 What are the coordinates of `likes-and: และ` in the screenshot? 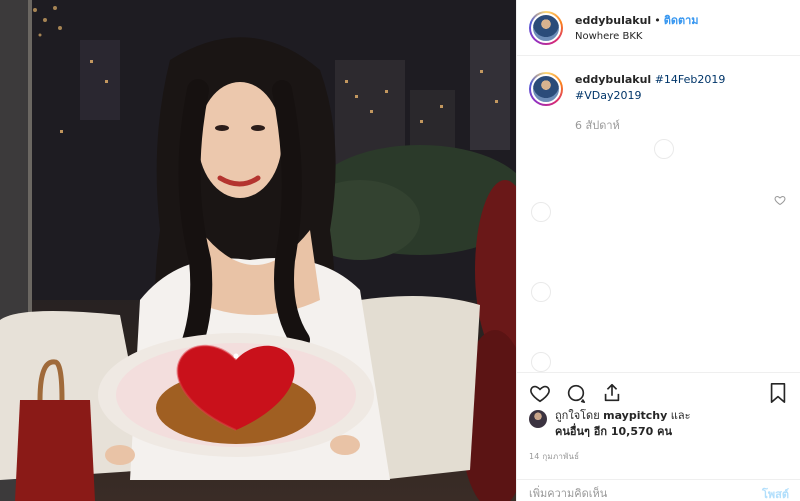 It's located at (680, 415).